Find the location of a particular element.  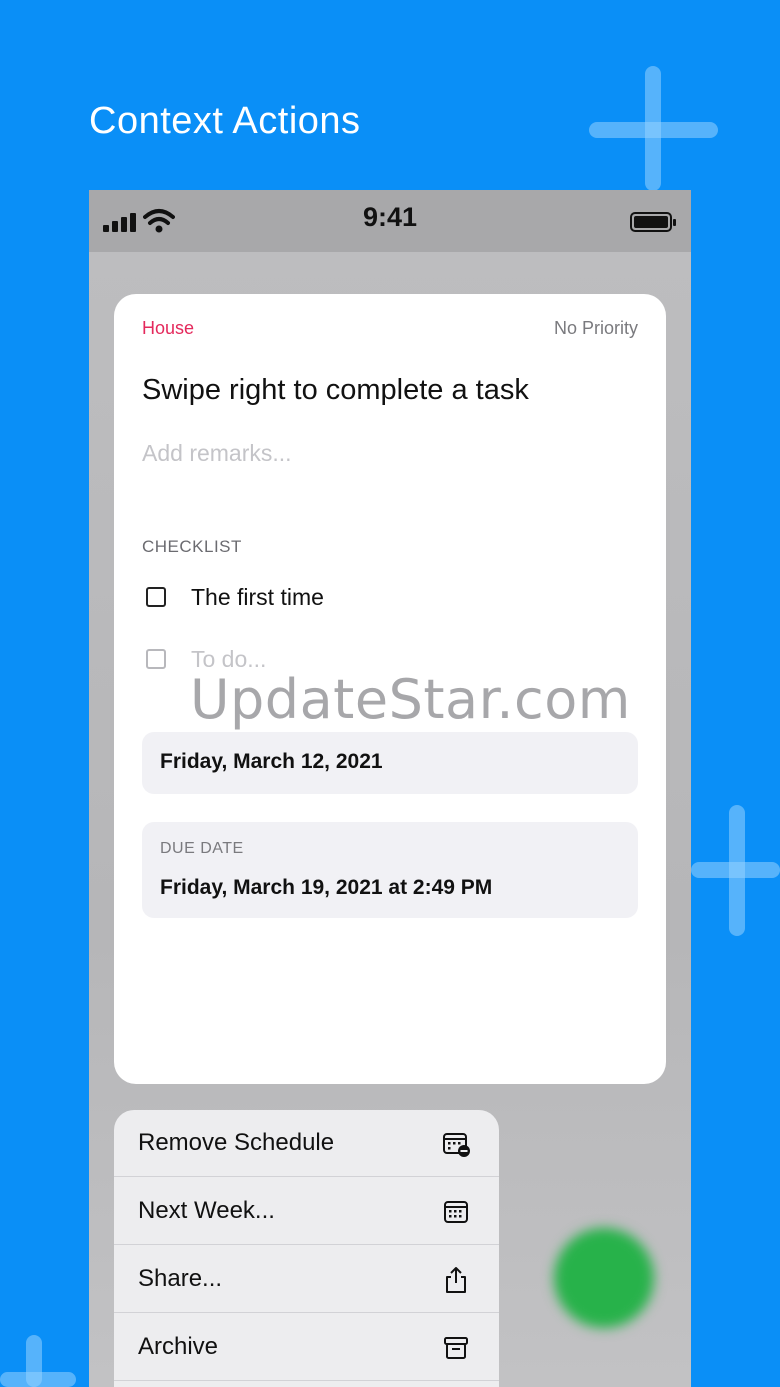

battery-icon is located at coordinates (653, 222).